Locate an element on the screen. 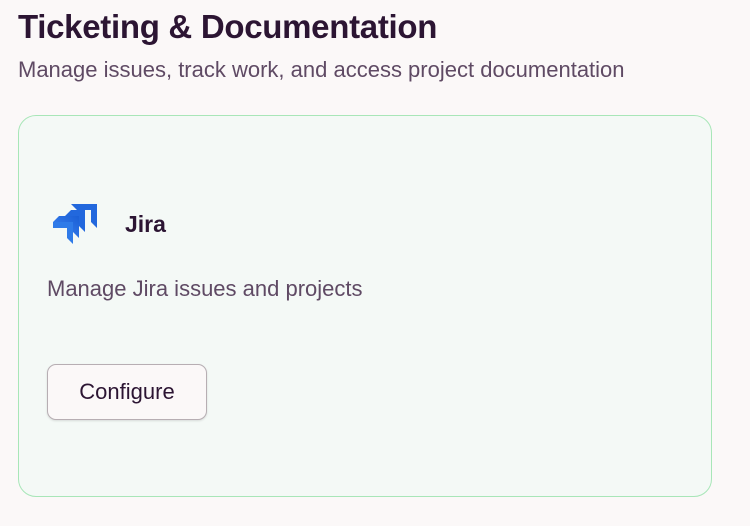 This screenshot has height=526, width=750. jira-logo-icon is located at coordinates (75, 224).